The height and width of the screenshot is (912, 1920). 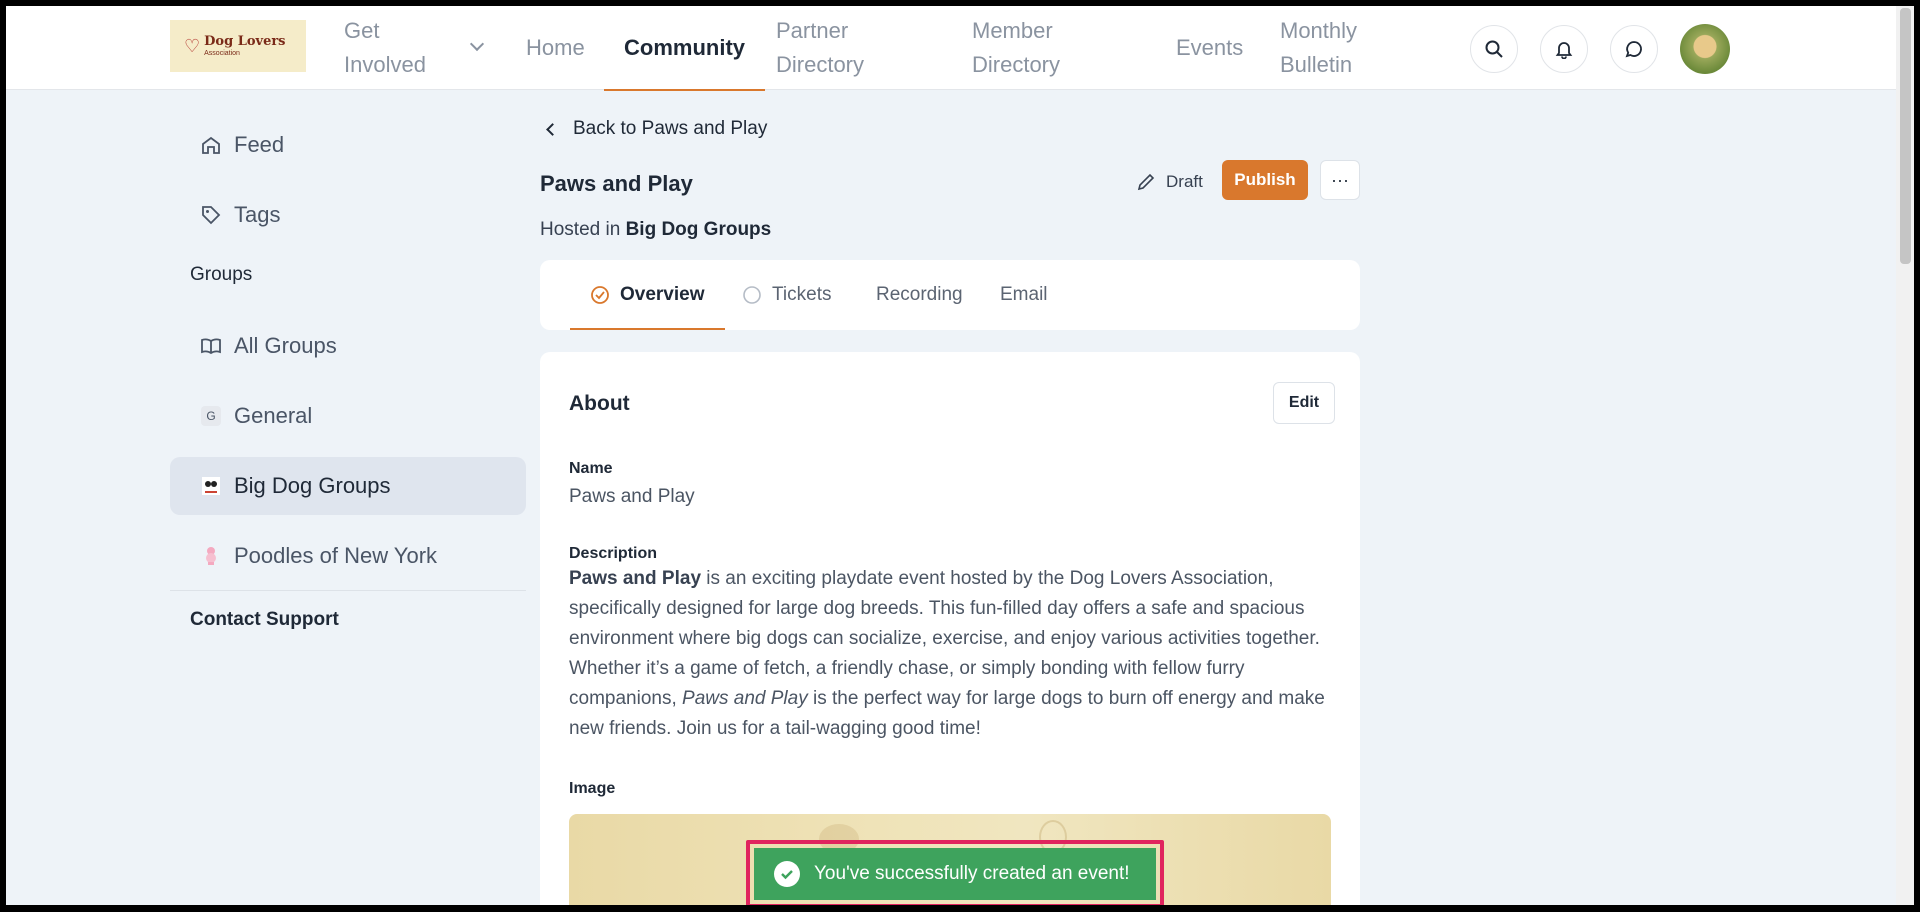 What do you see at coordinates (1146, 182) in the screenshot?
I see `pencil-icon` at bounding box center [1146, 182].